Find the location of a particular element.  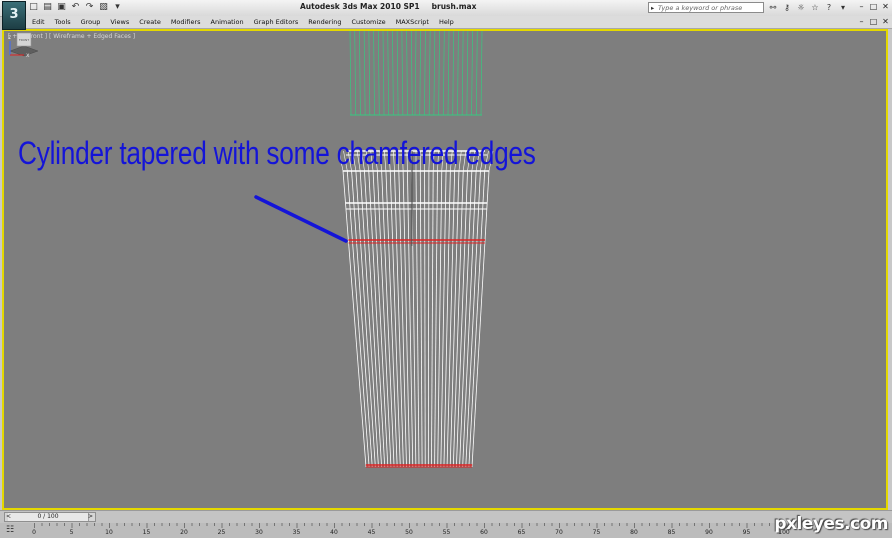

time-slider-thumb: 0 / 100 is located at coordinates (48, 517).